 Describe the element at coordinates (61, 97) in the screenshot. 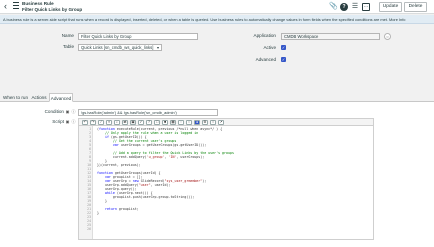

I see `tab-advanced: Advanced` at that location.